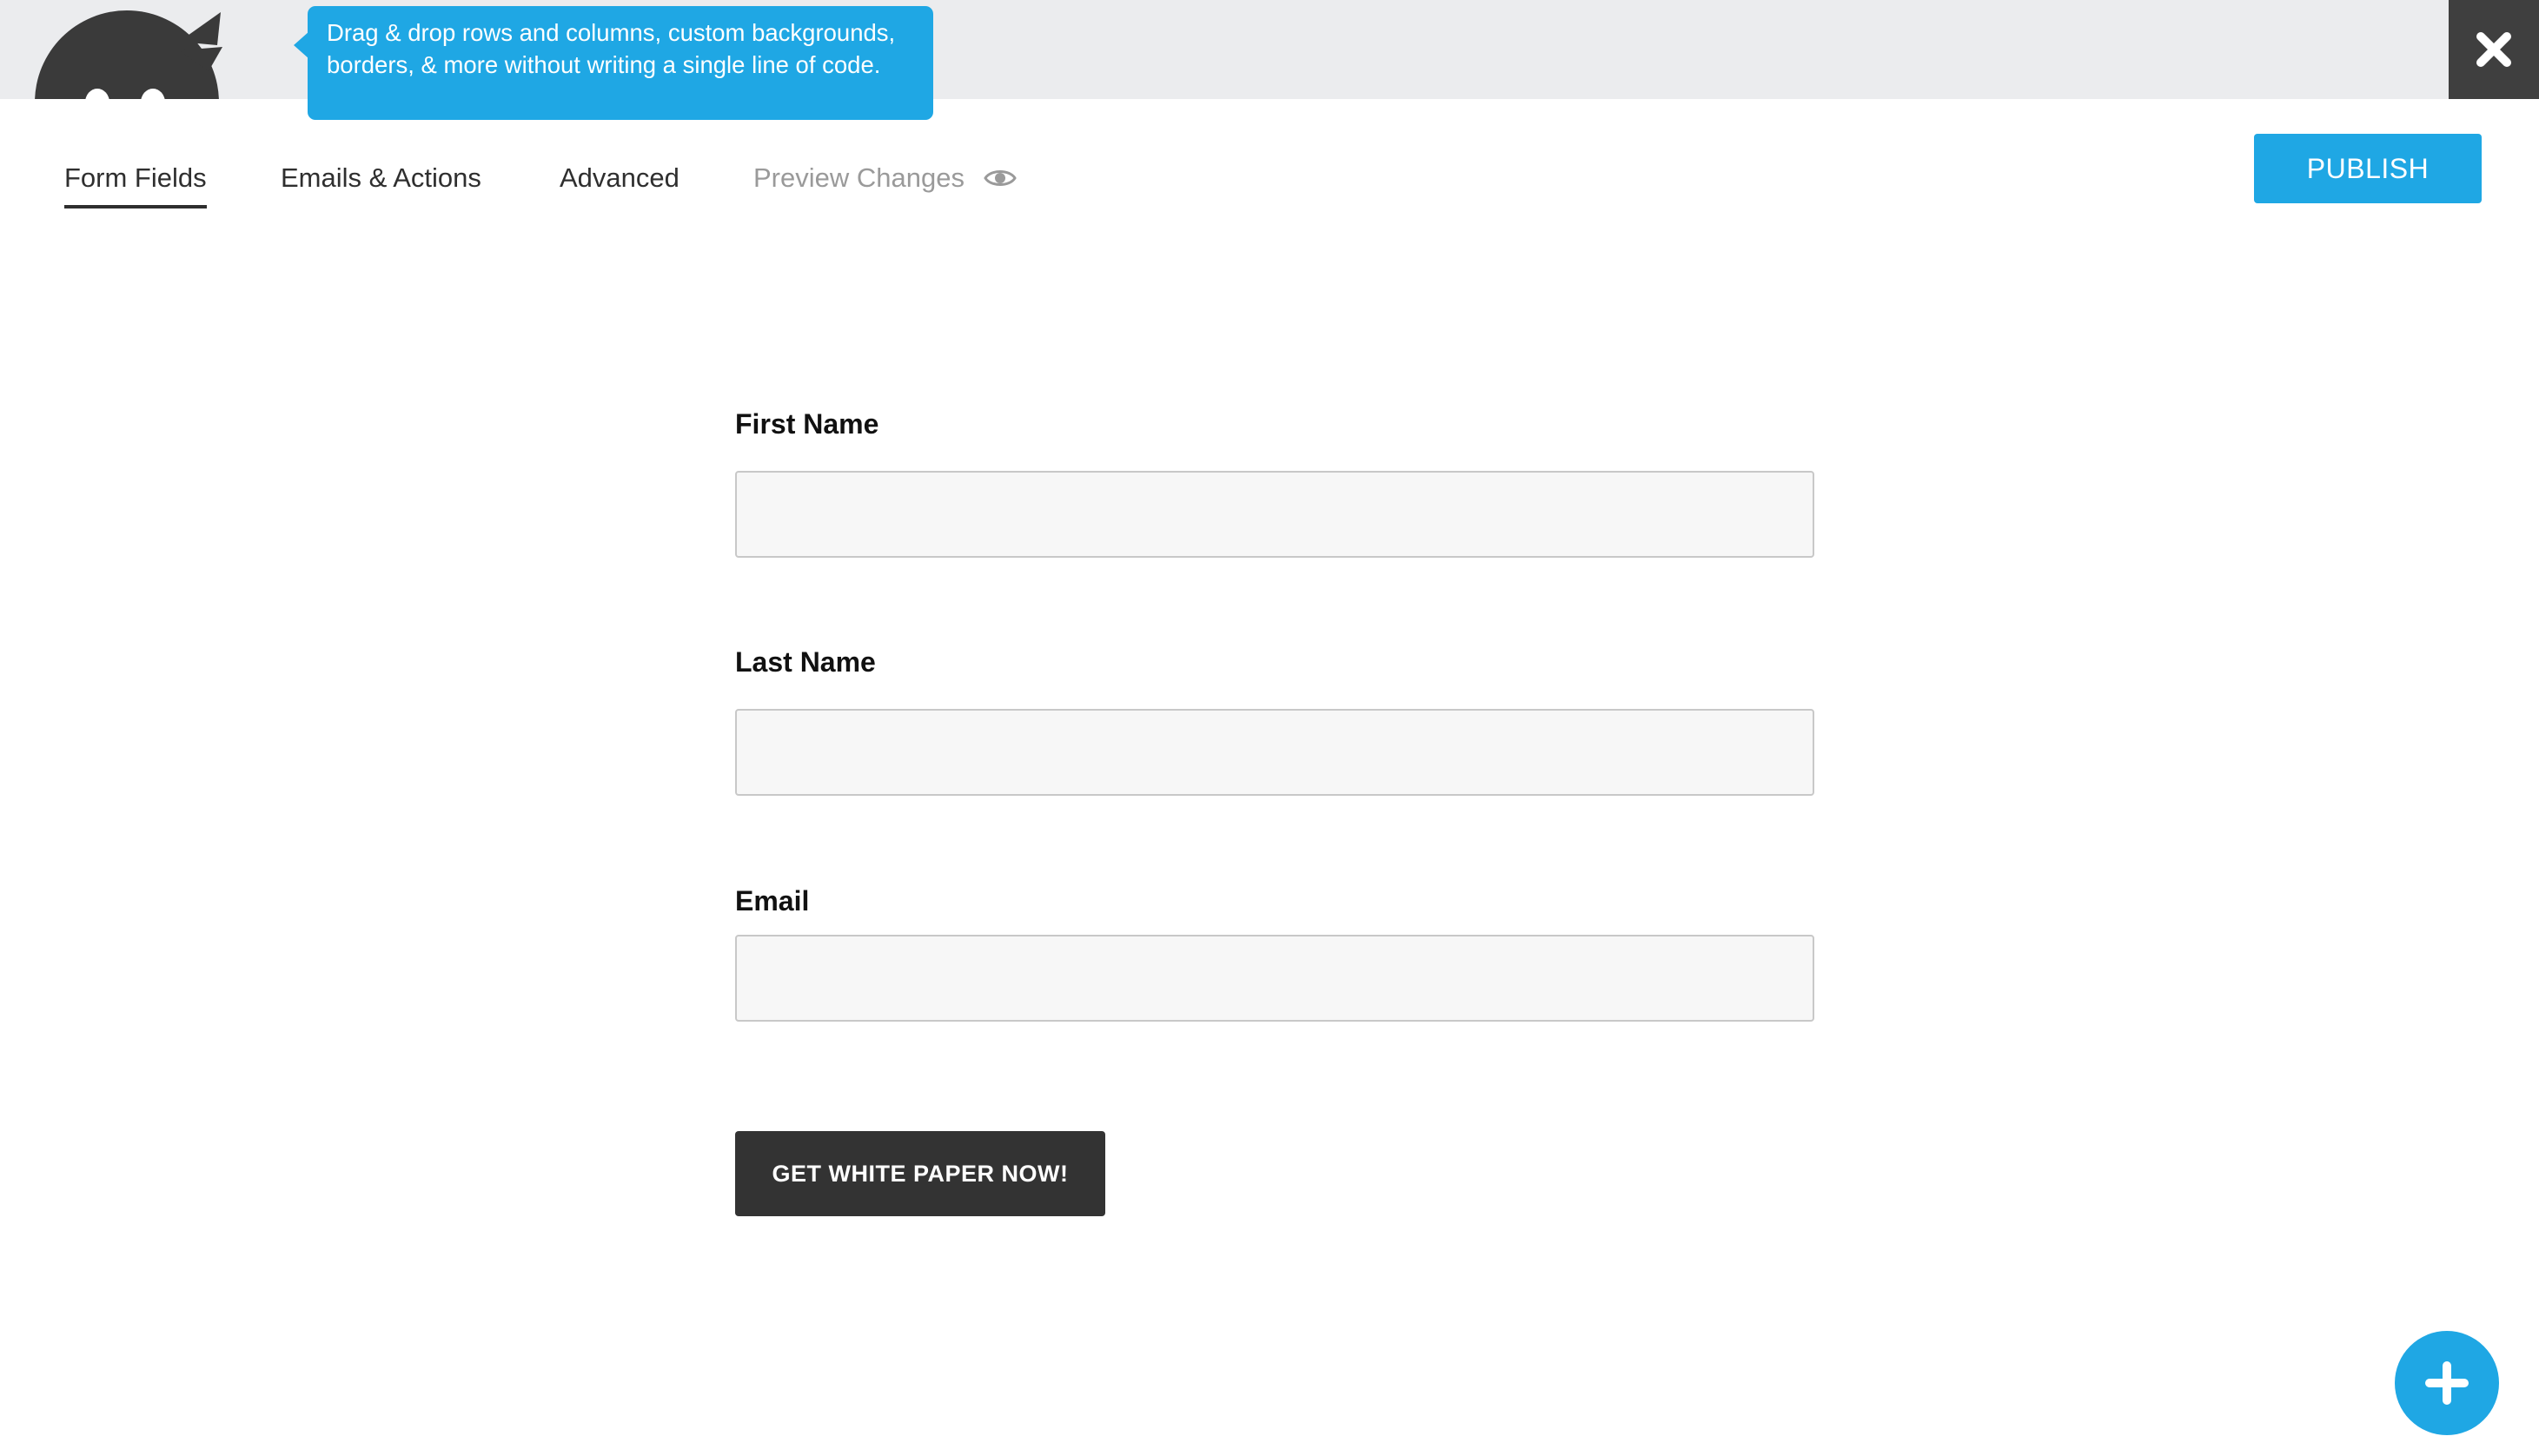  I want to click on close-x-icon, so click(2494, 49).